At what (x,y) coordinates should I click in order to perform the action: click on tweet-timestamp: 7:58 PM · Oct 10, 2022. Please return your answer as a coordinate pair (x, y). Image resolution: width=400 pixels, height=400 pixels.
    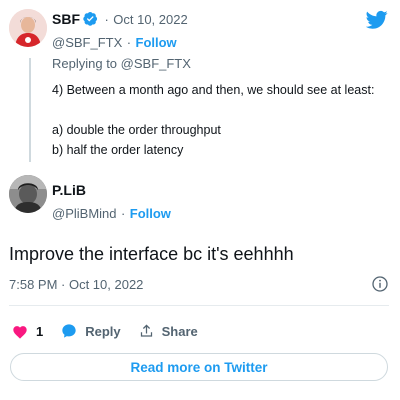
    Looking at the image, I should click on (76, 284).